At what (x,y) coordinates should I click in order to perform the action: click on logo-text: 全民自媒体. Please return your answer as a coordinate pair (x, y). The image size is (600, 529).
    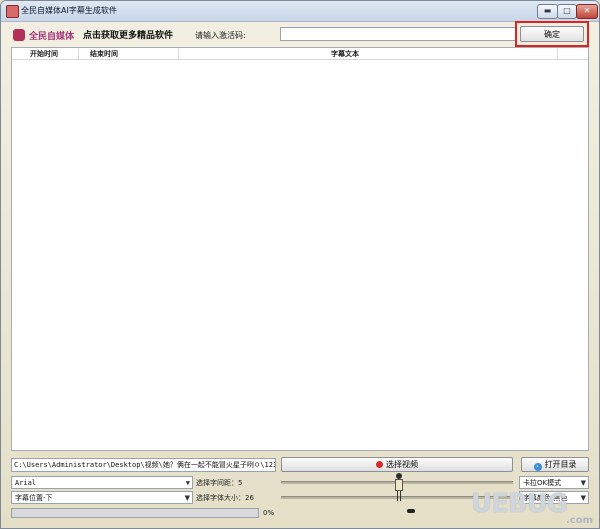
    Looking at the image, I should click on (52, 37).